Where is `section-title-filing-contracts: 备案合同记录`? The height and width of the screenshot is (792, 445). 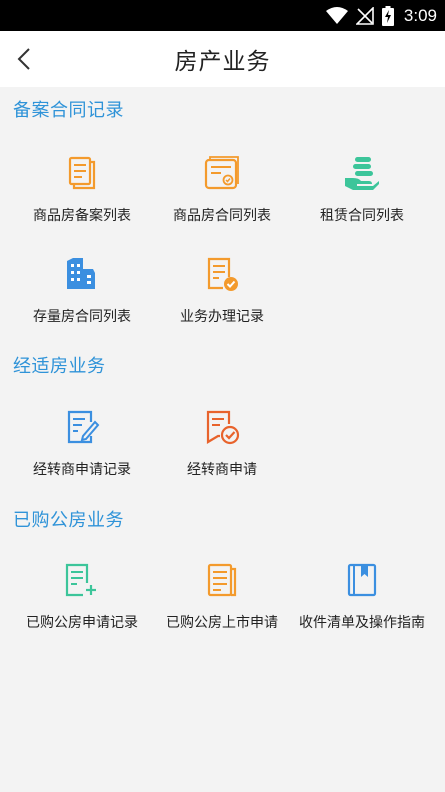 section-title-filing-contracts: 备案合同记录 is located at coordinates (68, 110).